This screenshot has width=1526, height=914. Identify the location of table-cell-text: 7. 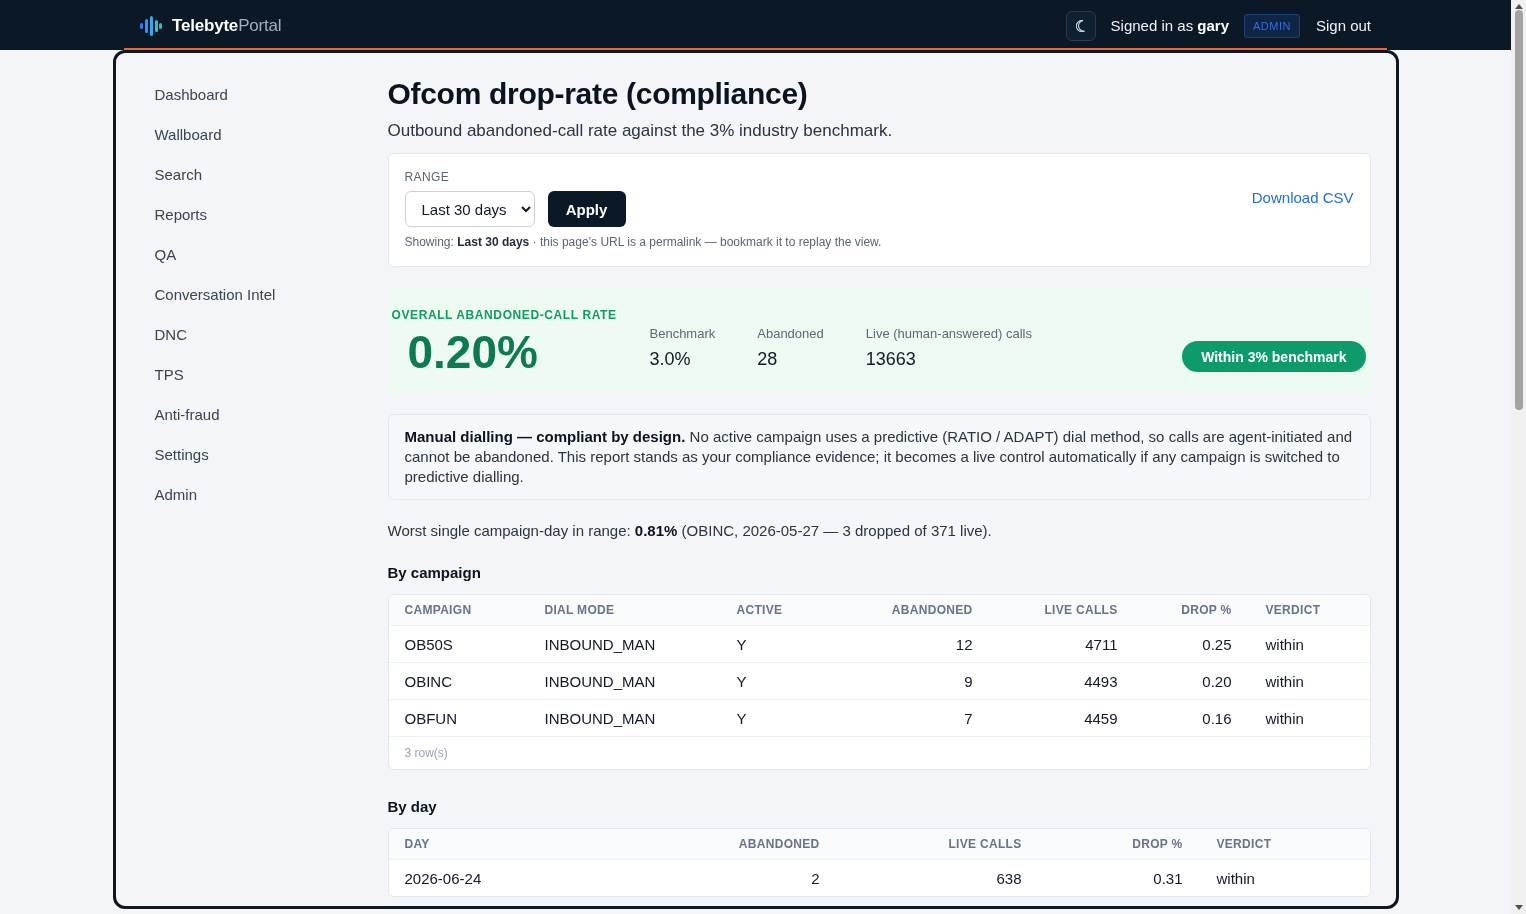
(968, 718).